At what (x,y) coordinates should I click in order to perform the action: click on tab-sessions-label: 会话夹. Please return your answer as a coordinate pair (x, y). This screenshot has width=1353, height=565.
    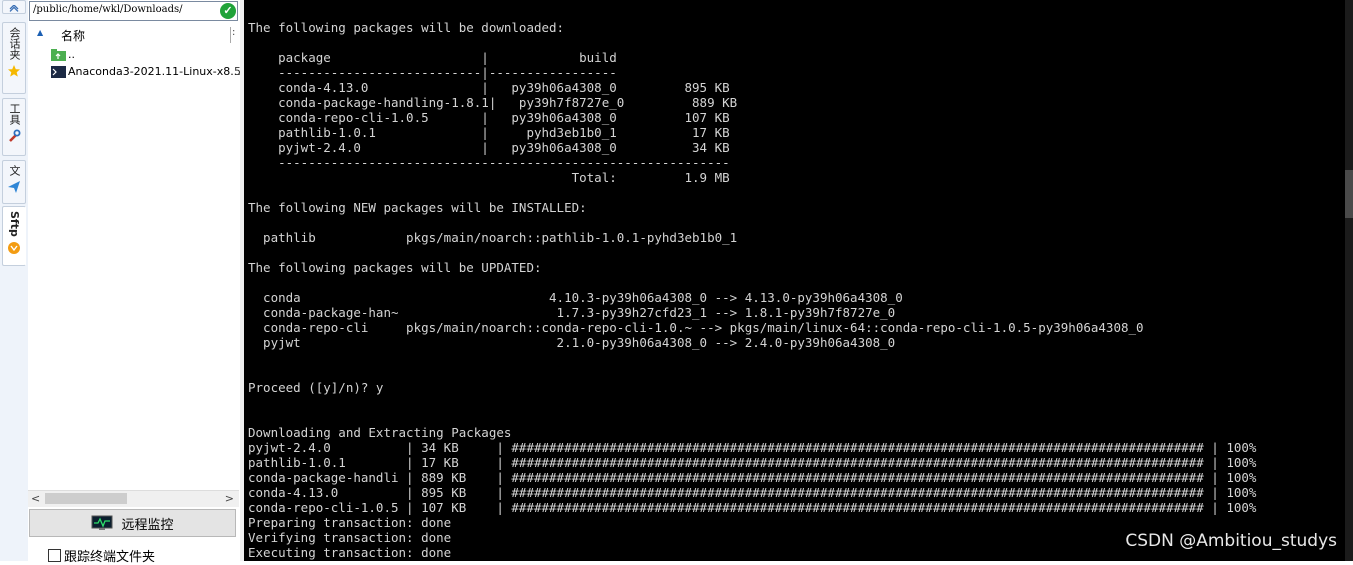
    Looking at the image, I should click on (14, 43).